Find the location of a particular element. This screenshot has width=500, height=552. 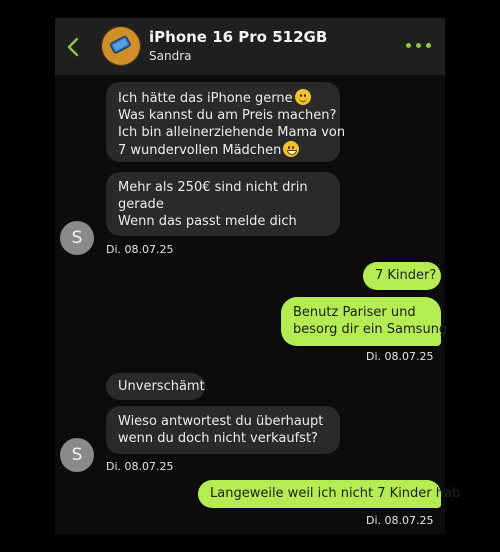

message-line: Ich bin alleinerziehende Mama von is located at coordinates (232, 132).